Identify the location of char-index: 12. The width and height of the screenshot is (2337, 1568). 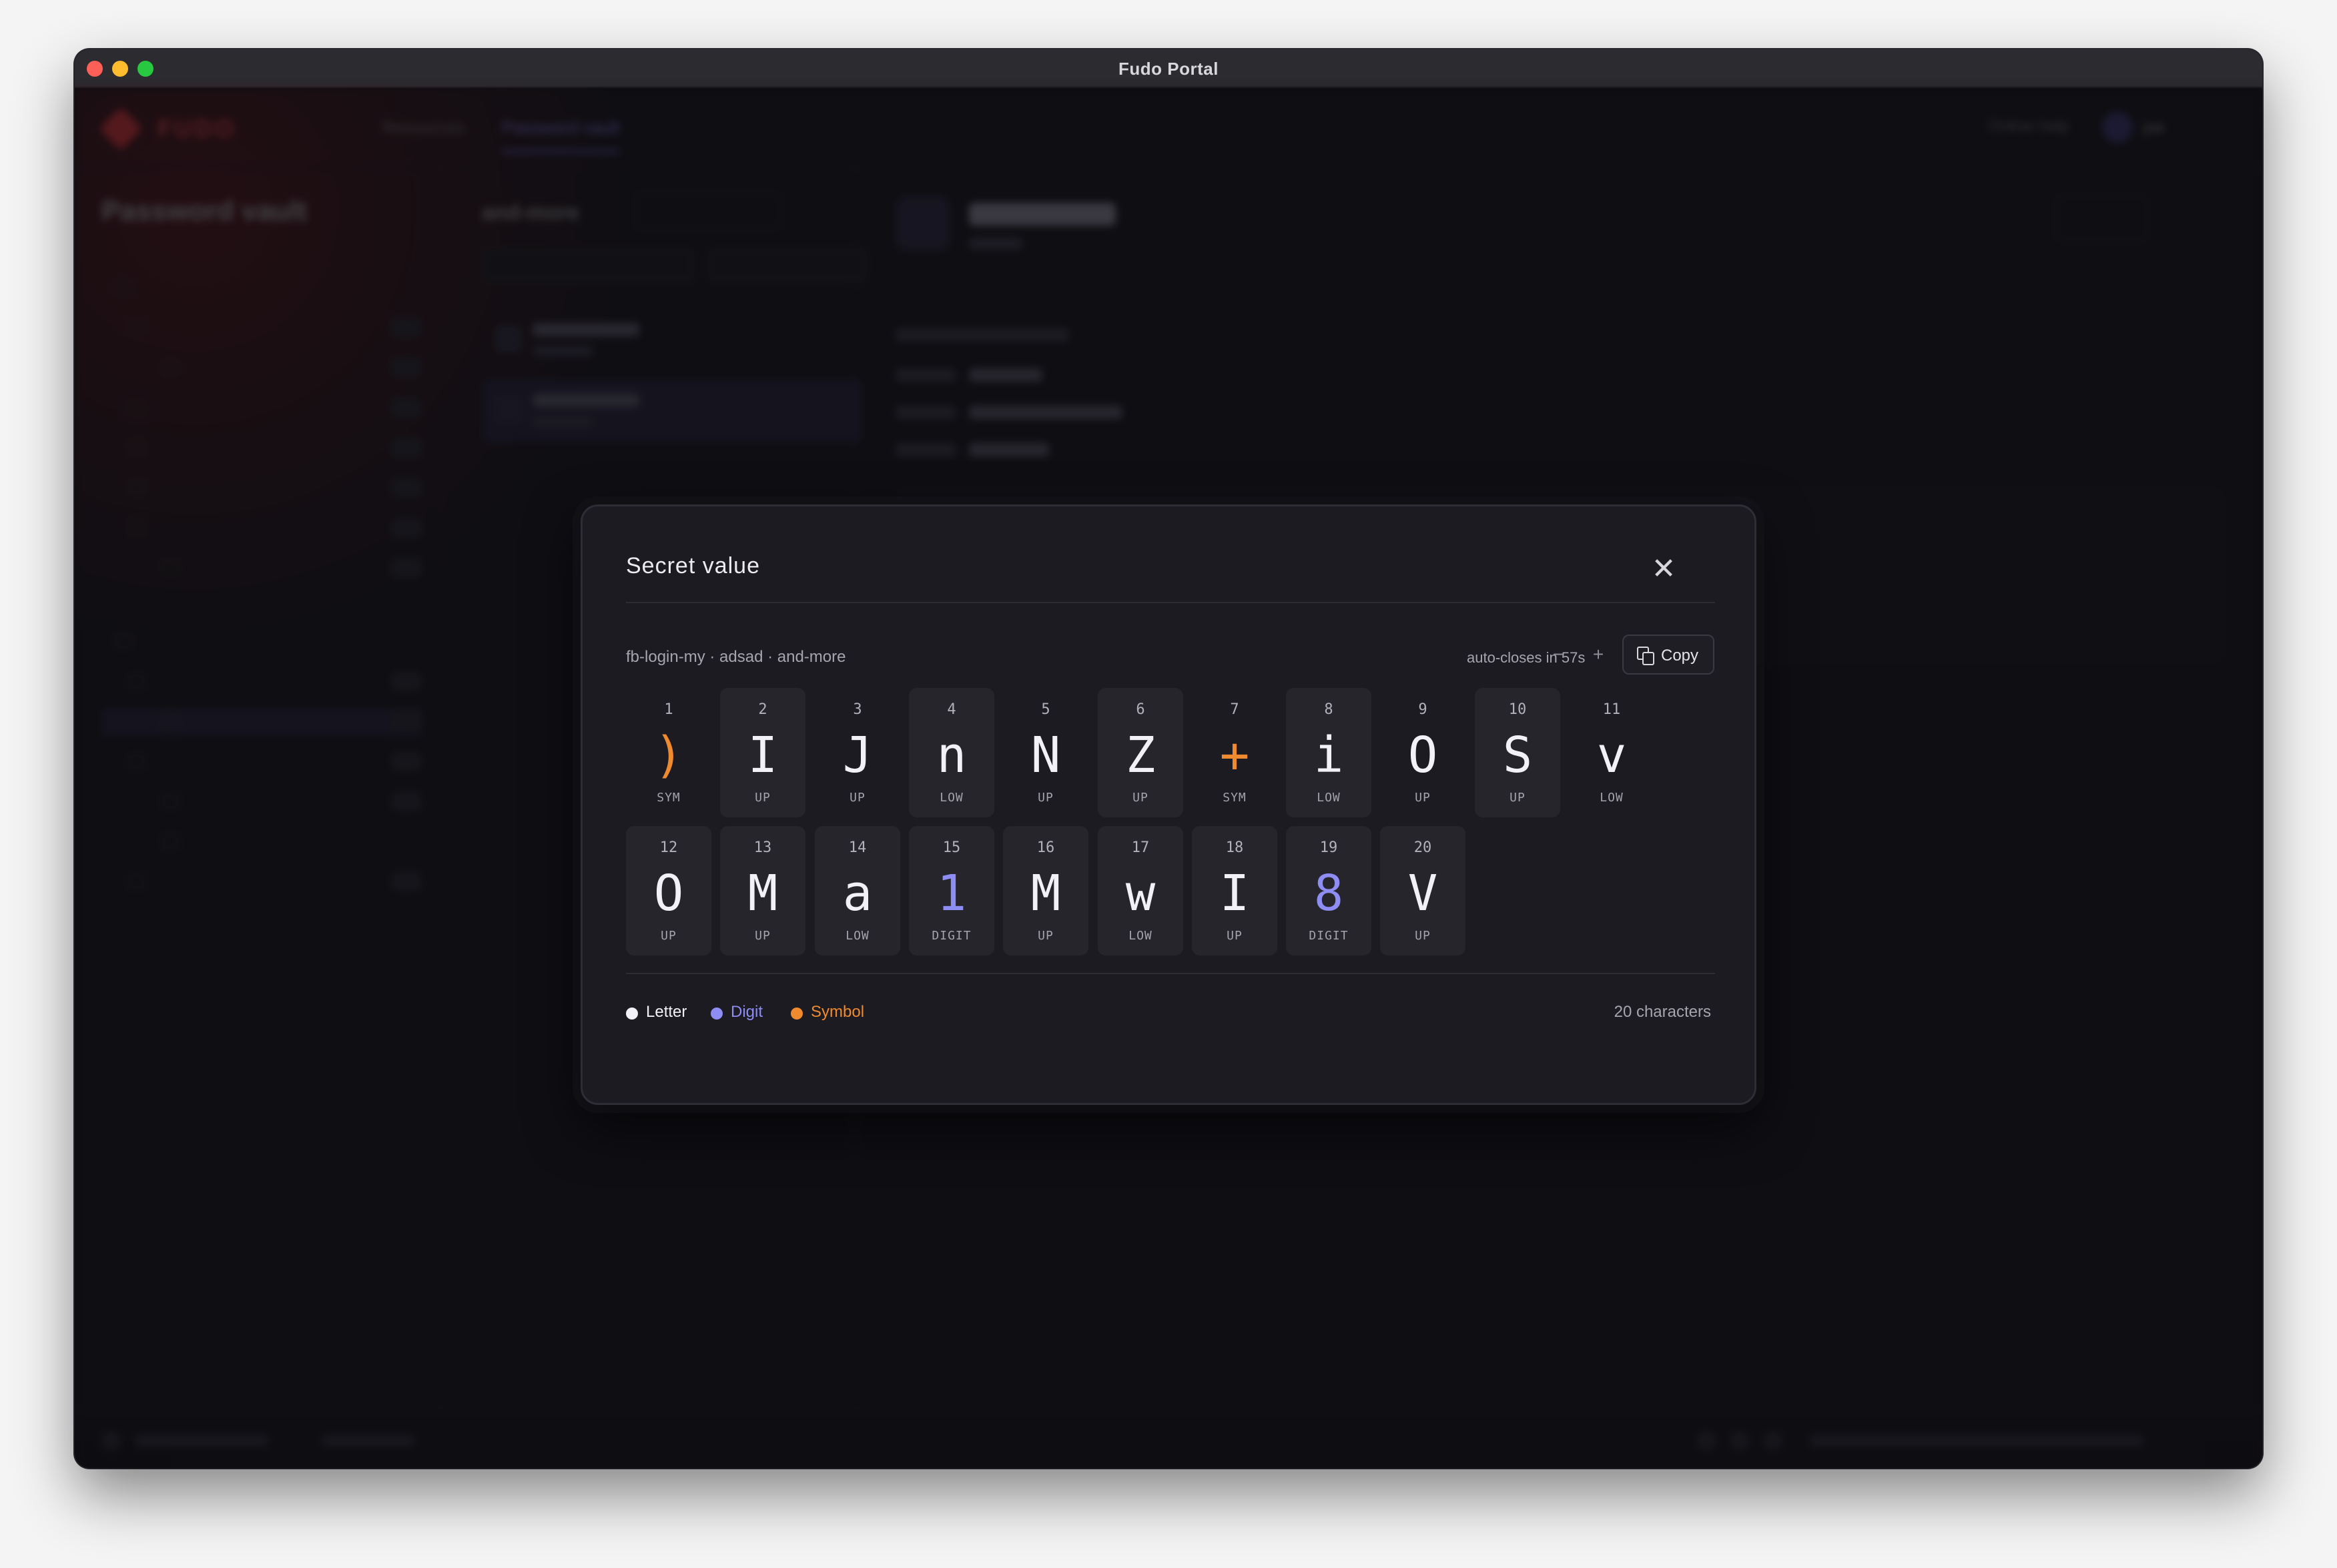
(668, 848).